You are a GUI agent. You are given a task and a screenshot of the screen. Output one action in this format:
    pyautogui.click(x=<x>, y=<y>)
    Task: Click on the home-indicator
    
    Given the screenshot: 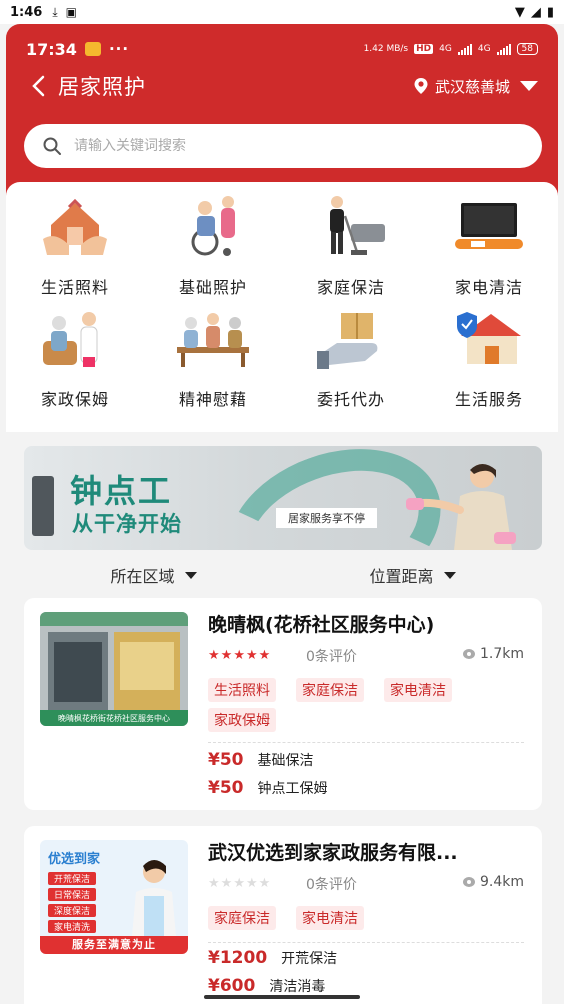 What is the action you would take?
    pyautogui.click(x=282, y=997)
    